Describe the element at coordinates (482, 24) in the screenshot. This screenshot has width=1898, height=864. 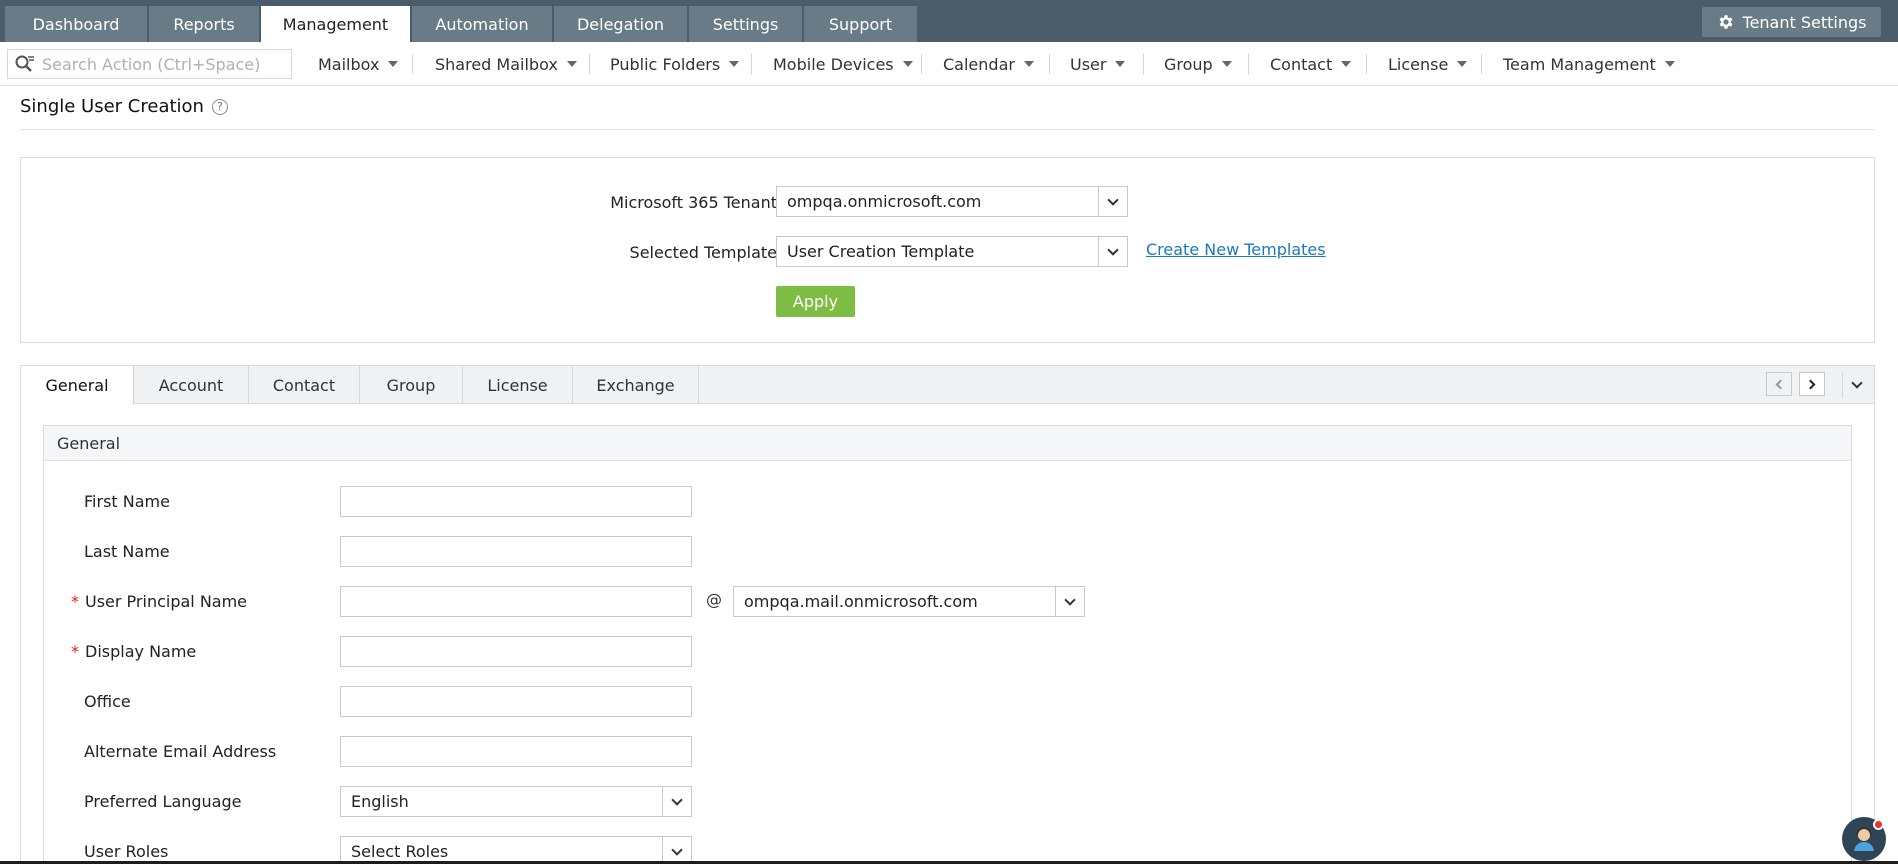
I see `tab-automation: Automation` at that location.